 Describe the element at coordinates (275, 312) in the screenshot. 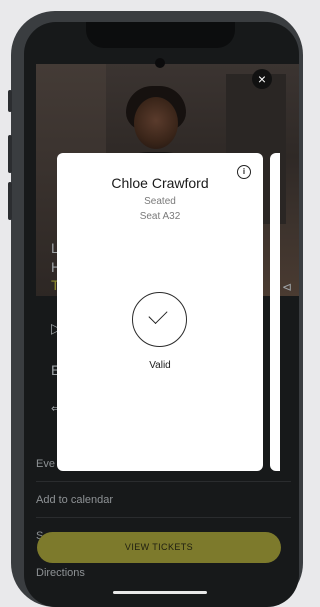

I see `next-ticket-card` at that location.